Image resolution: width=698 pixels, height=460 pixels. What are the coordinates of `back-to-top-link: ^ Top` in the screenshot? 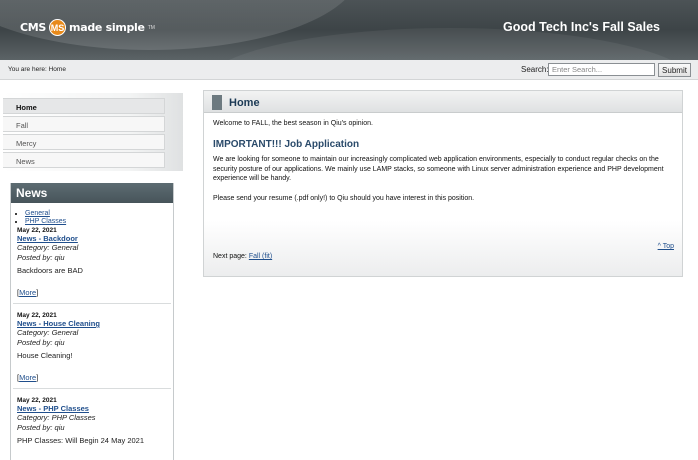 It's located at (666, 246).